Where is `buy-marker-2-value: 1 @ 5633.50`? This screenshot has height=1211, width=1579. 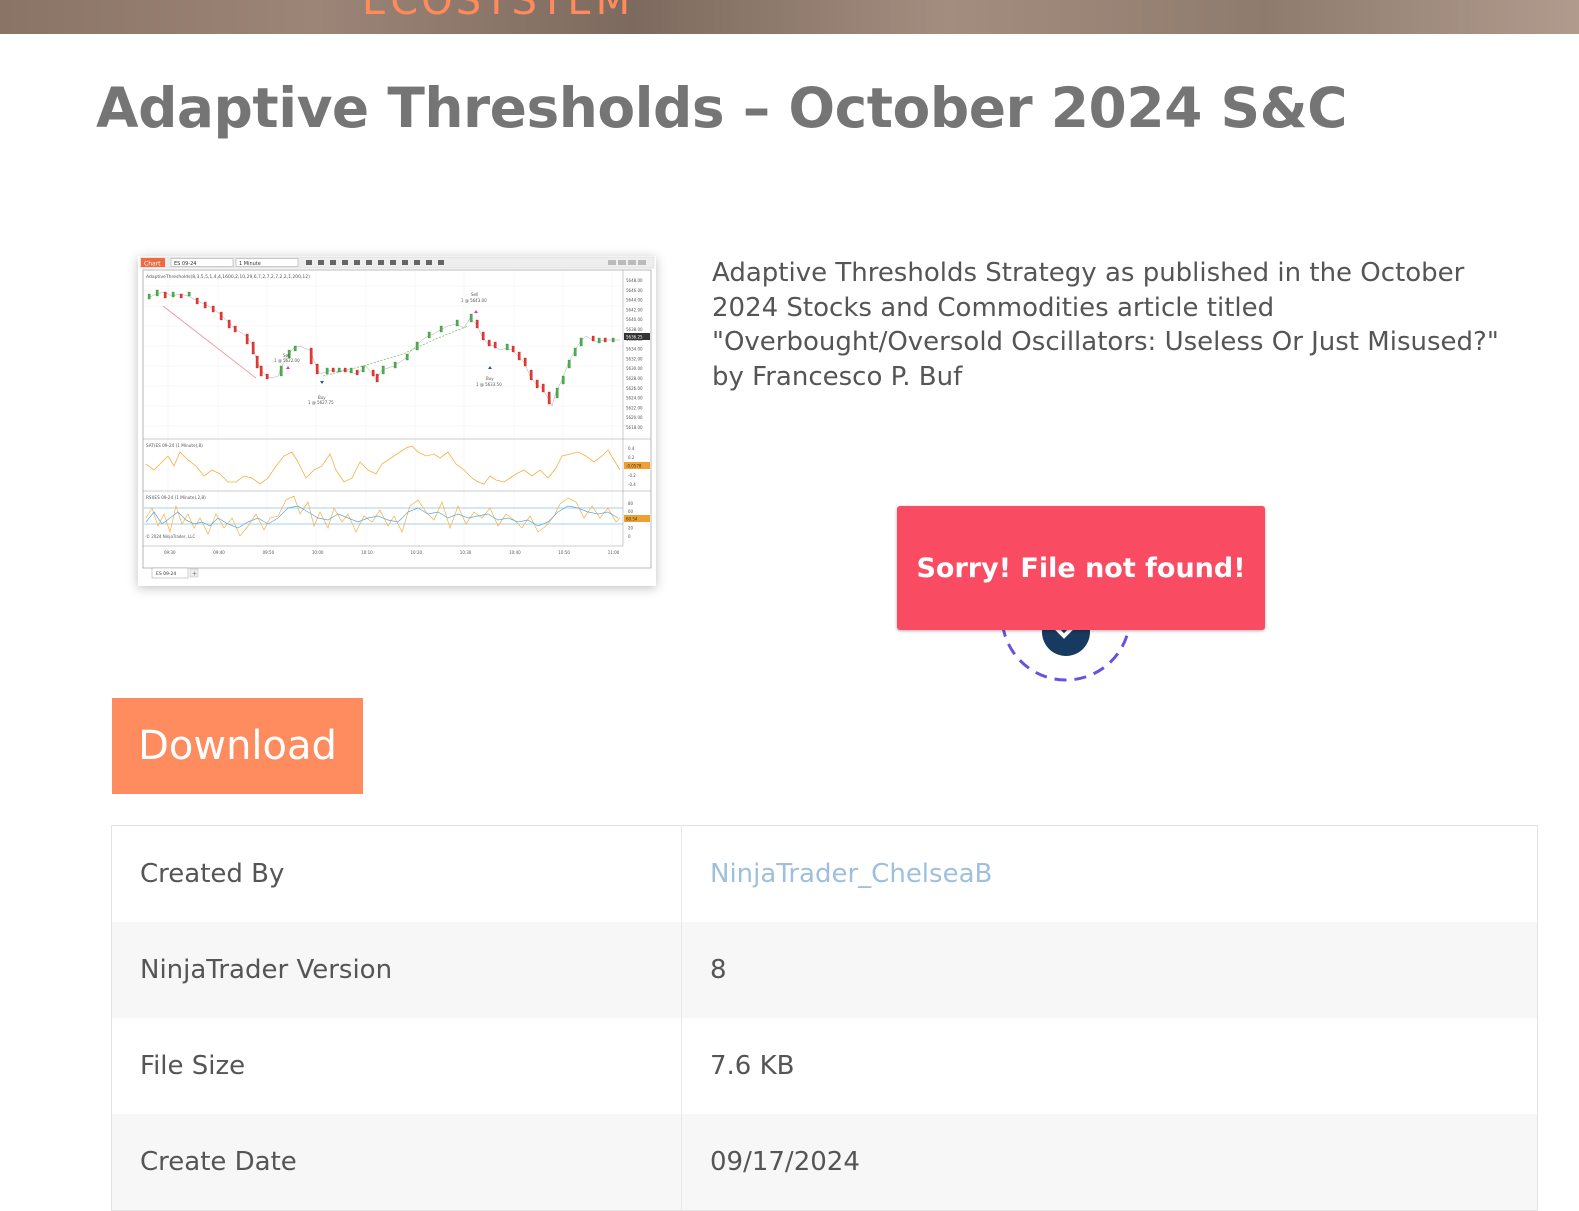
buy-marker-2-value: 1 @ 5633.50 is located at coordinates (489, 384).